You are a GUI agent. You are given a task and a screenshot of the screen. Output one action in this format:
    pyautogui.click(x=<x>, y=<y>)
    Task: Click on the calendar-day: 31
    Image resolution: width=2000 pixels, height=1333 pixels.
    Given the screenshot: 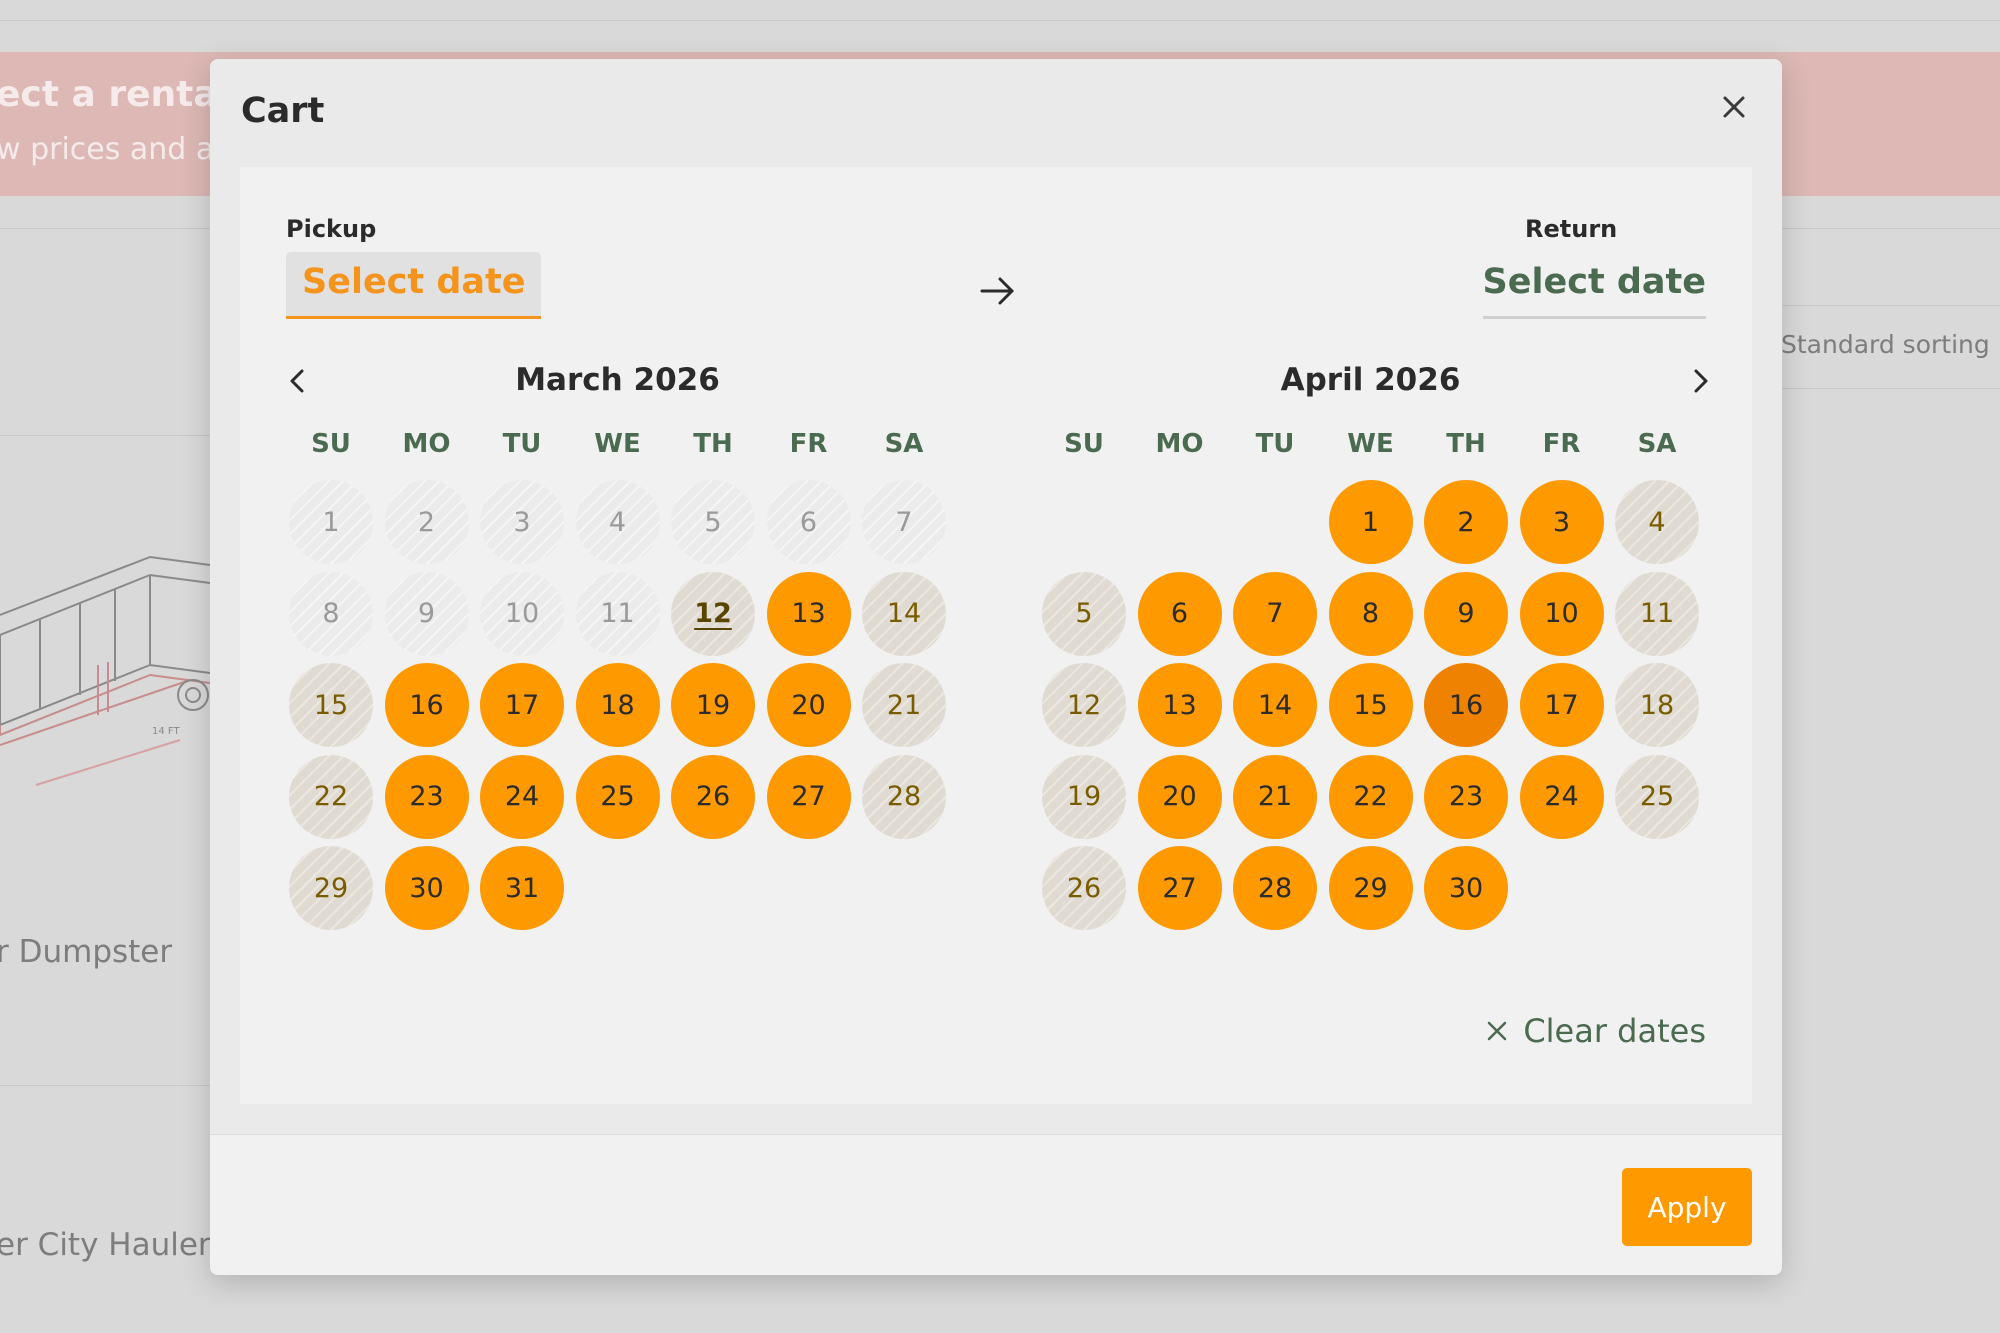 What is the action you would take?
    pyautogui.click(x=522, y=888)
    